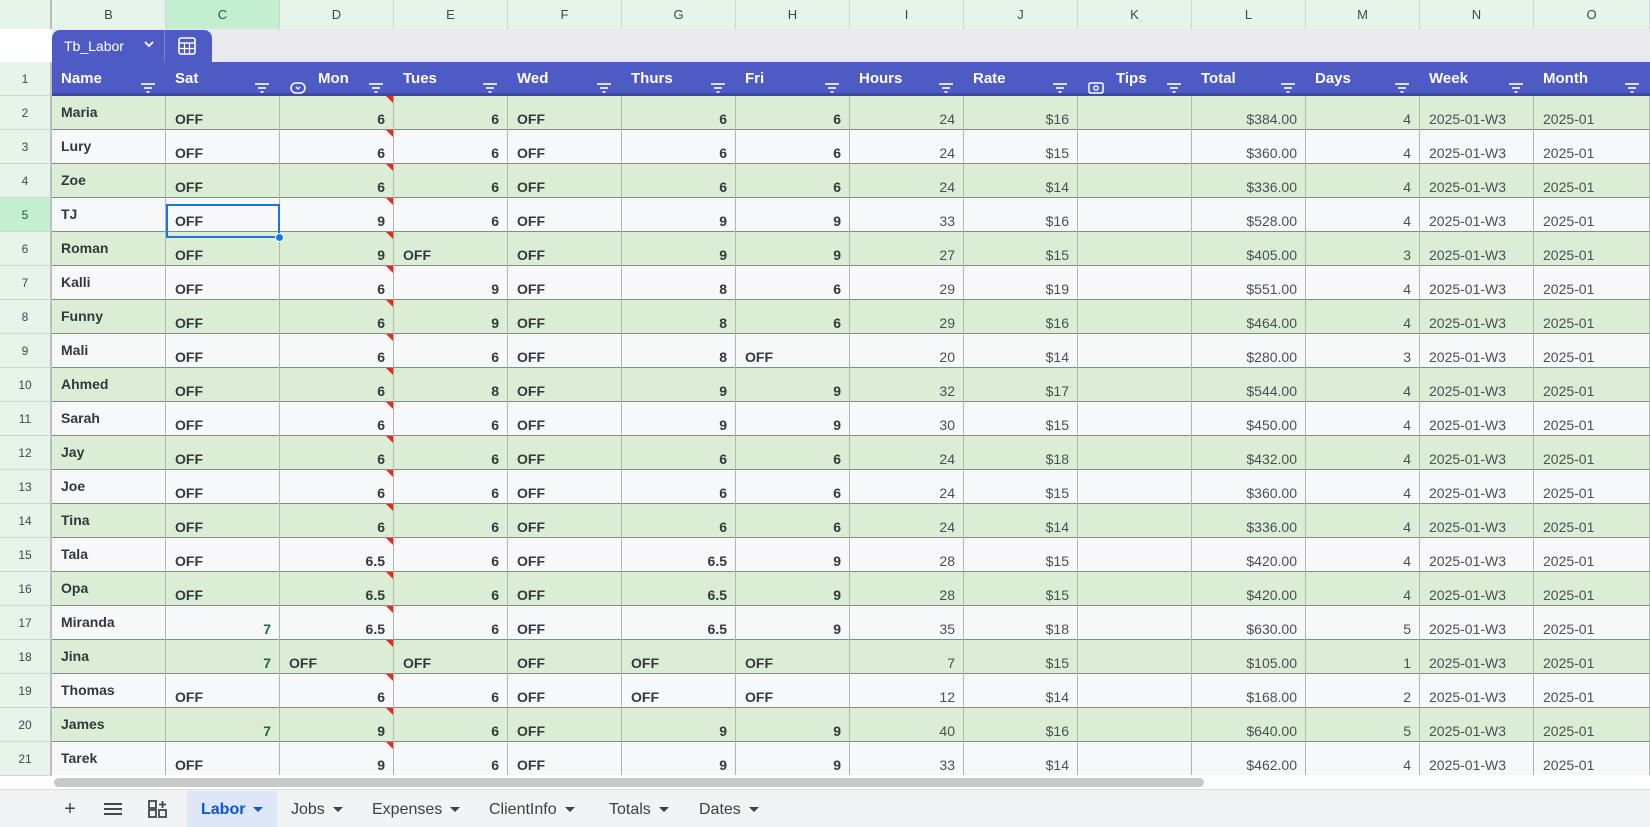  Describe the element at coordinates (907, 317) in the screenshot. I see `cell-hours: 29` at that location.